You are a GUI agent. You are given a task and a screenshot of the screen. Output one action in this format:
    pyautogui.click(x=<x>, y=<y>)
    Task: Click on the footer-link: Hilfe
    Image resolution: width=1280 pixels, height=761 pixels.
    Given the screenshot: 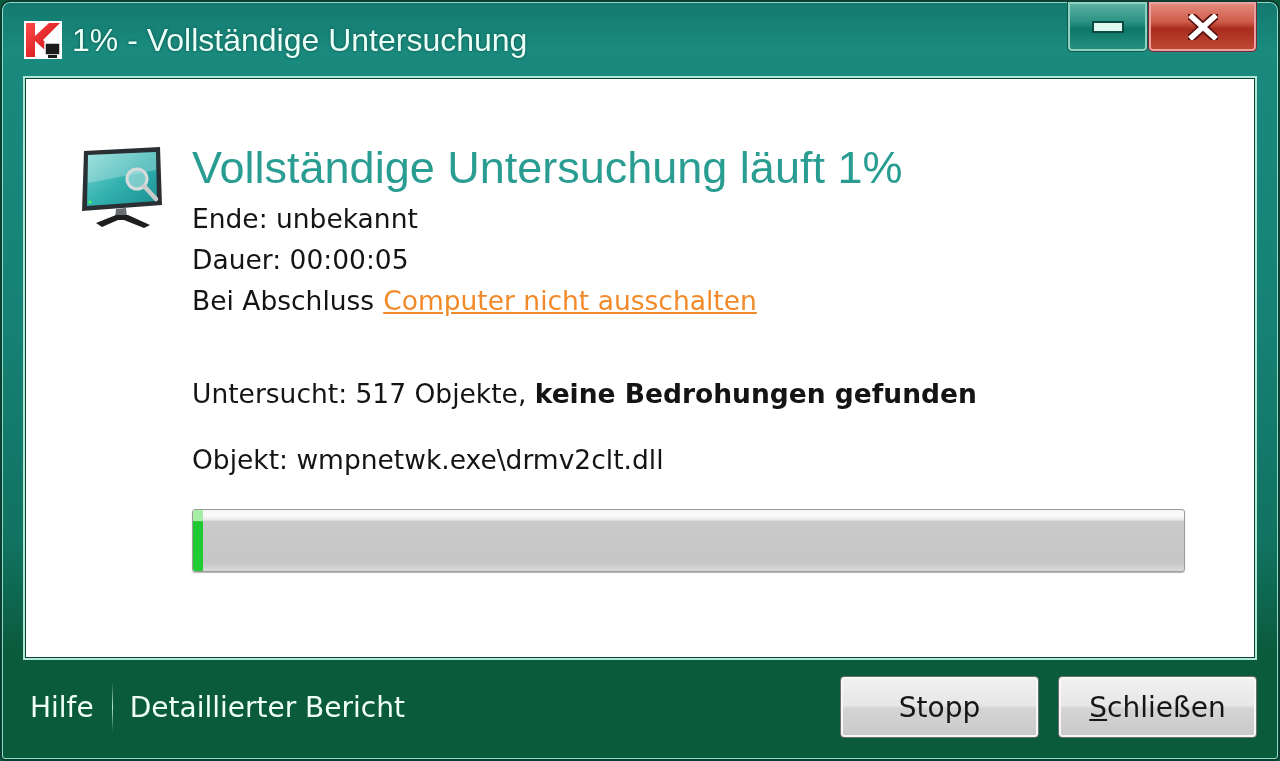 What is the action you would take?
    pyautogui.click(x=62, y=707)
    